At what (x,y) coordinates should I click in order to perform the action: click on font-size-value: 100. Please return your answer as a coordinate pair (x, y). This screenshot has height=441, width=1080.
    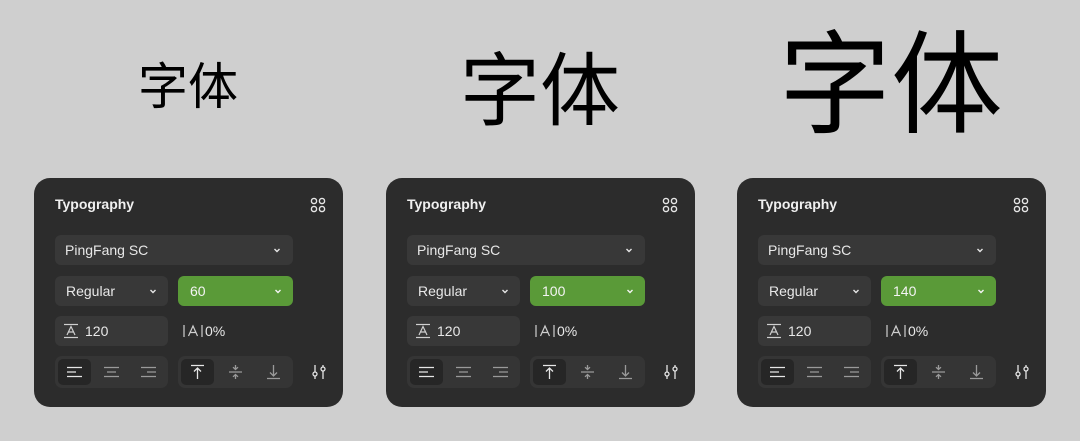
    Looking at the image, I should click on (554, 291).